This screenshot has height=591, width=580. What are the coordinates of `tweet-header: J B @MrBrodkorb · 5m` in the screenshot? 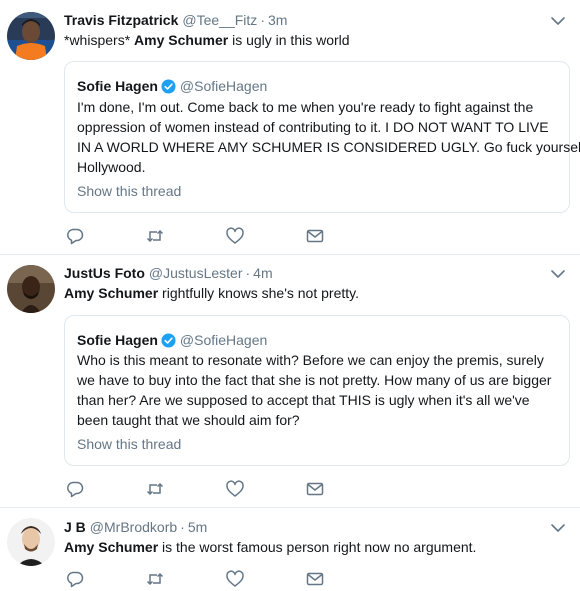 It's located at (135, 527).